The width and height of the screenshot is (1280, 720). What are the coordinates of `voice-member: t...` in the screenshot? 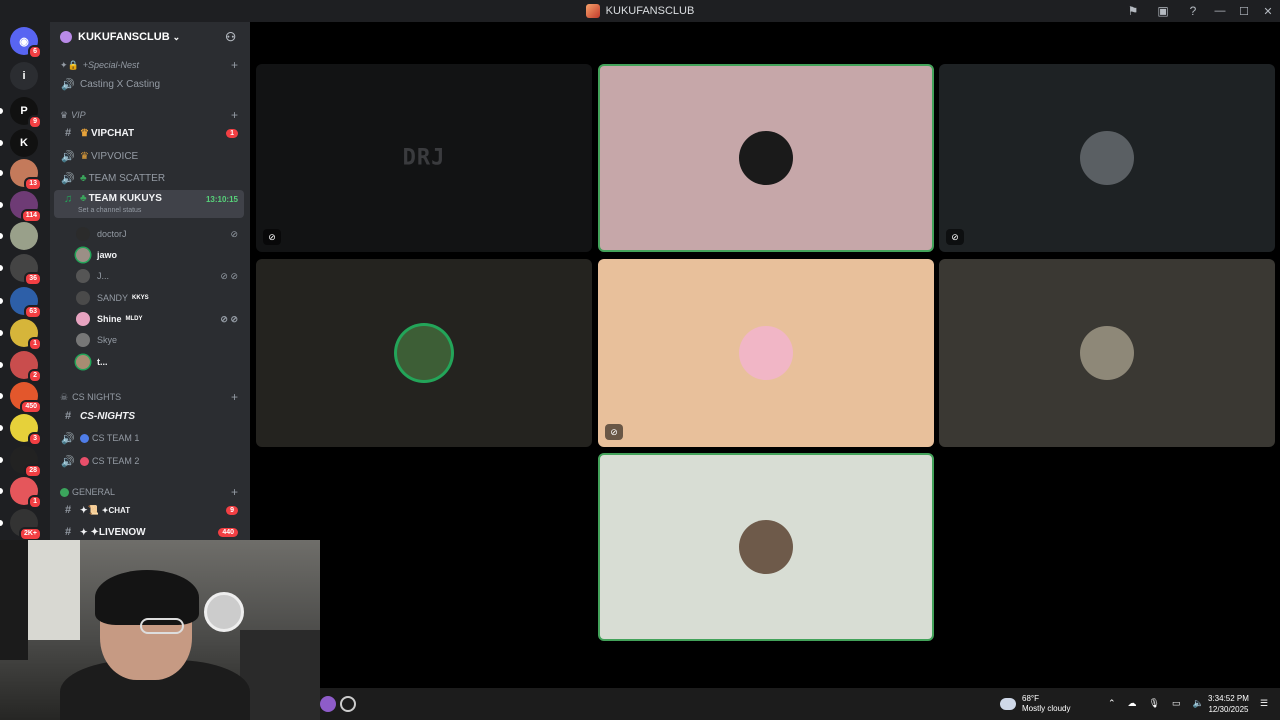 It's located at (160, 362).